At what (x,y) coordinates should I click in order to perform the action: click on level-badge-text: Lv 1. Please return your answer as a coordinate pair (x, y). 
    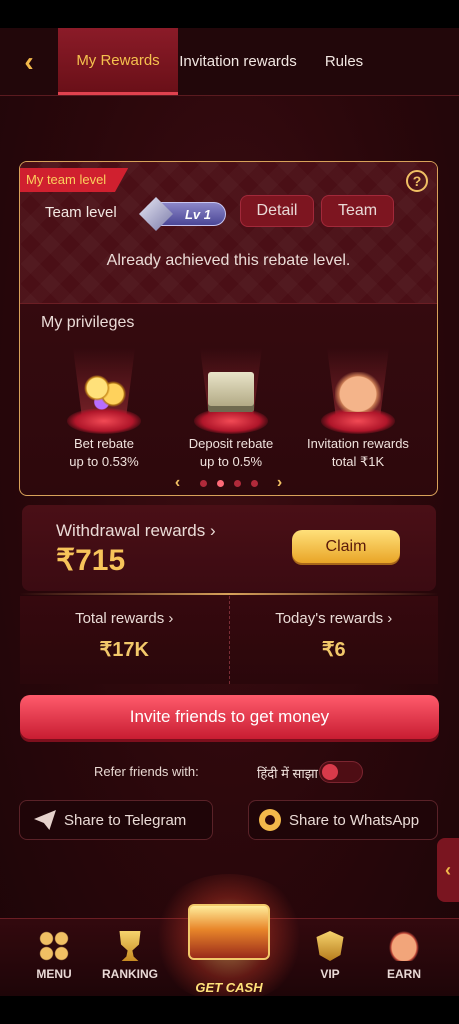
    Looking at the image, I should click on (197, 214).